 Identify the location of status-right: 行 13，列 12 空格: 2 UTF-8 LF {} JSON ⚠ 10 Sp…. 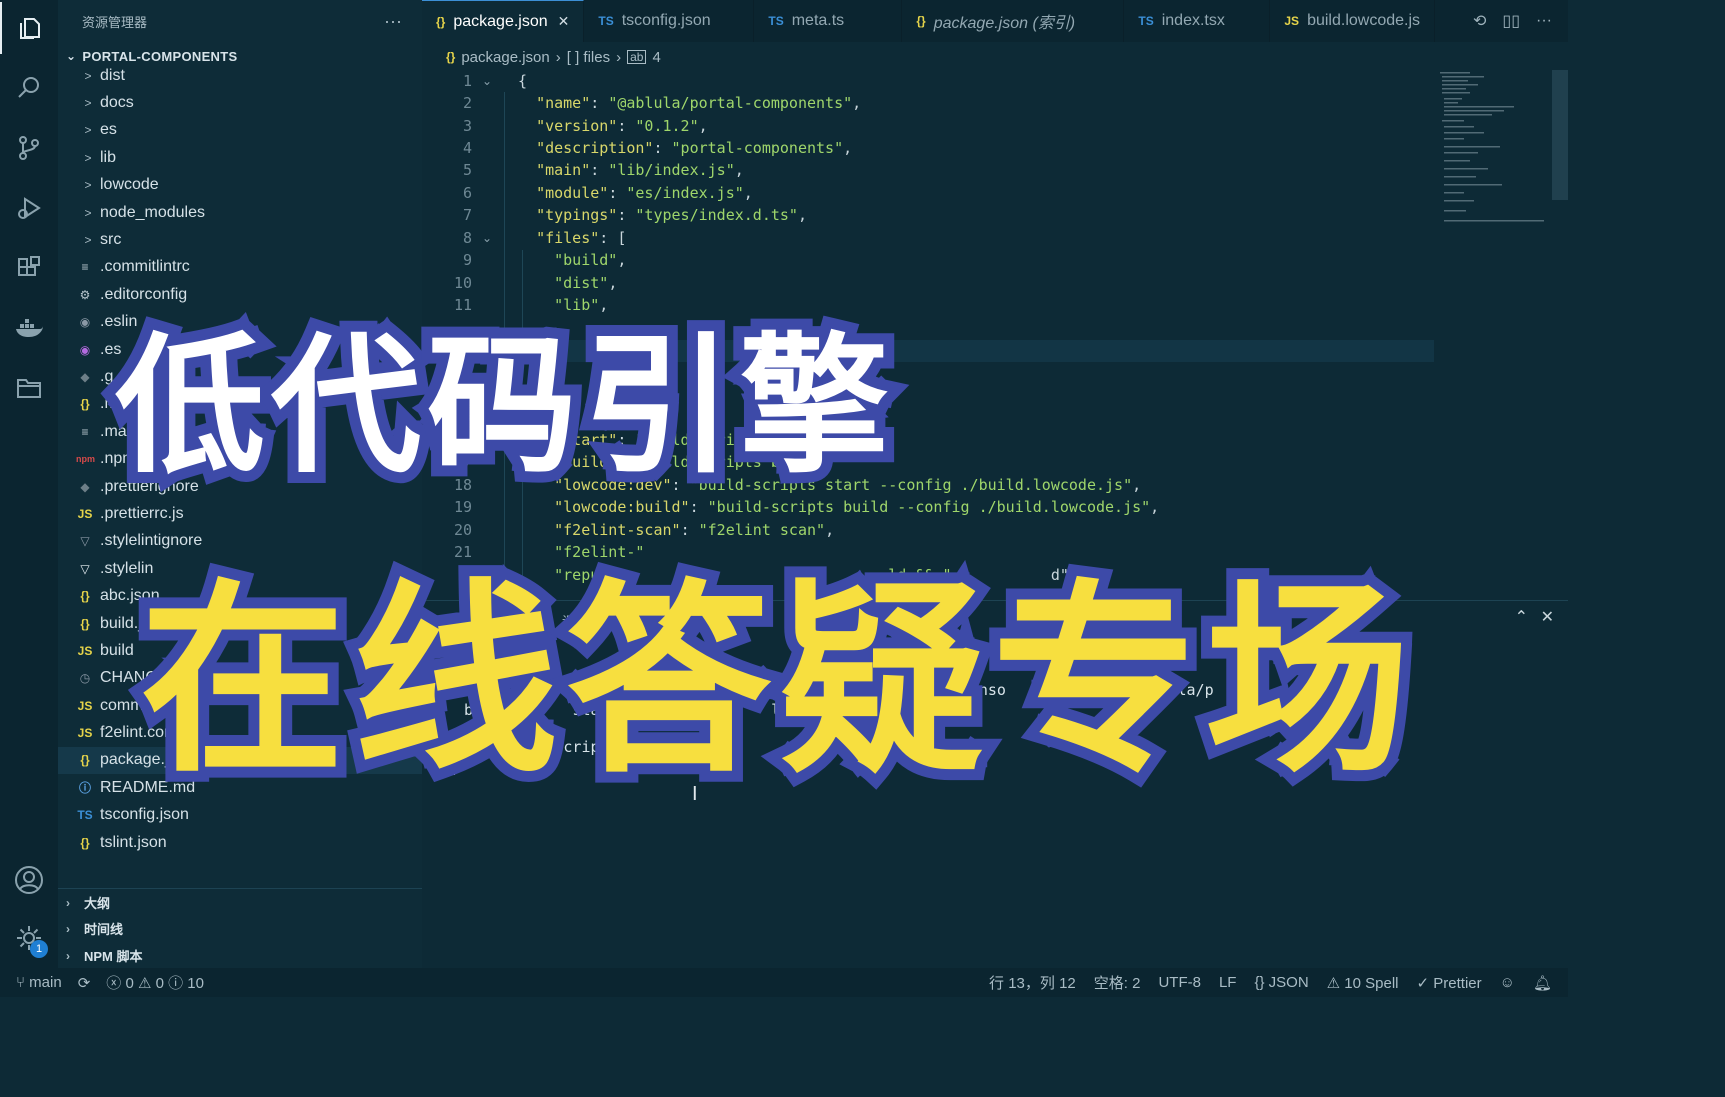
(1270, 982).